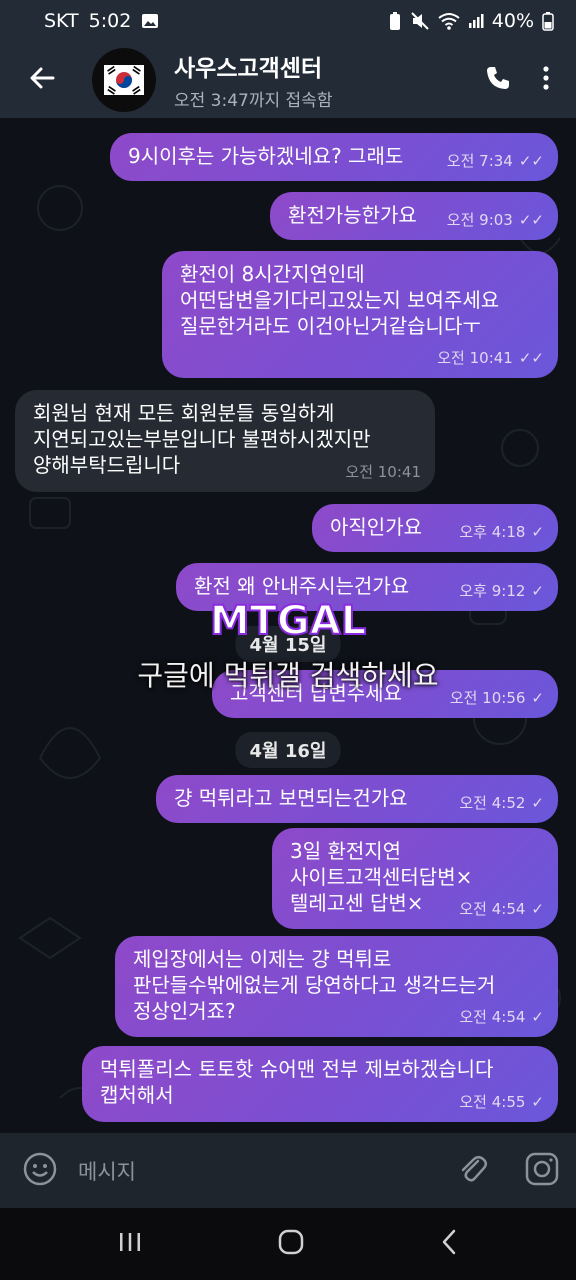 Image resolution: width=576 pixels, height=1280 pixels. I want to click on message-bubble-outgoing: 9시이후는 가능하겠네요? 그래도 오전 7:34 ✓✓, so click(334, 157).